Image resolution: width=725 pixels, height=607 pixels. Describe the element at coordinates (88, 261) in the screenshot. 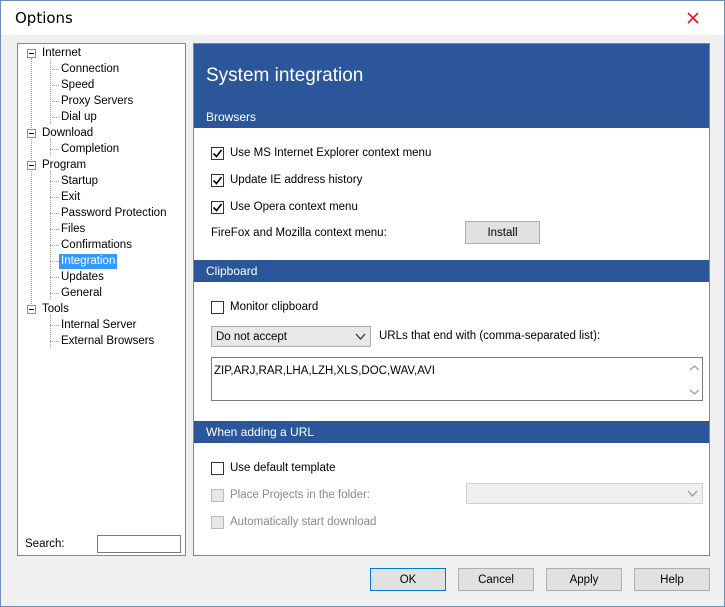

I see `tree-item-integration: Integration` at that location.